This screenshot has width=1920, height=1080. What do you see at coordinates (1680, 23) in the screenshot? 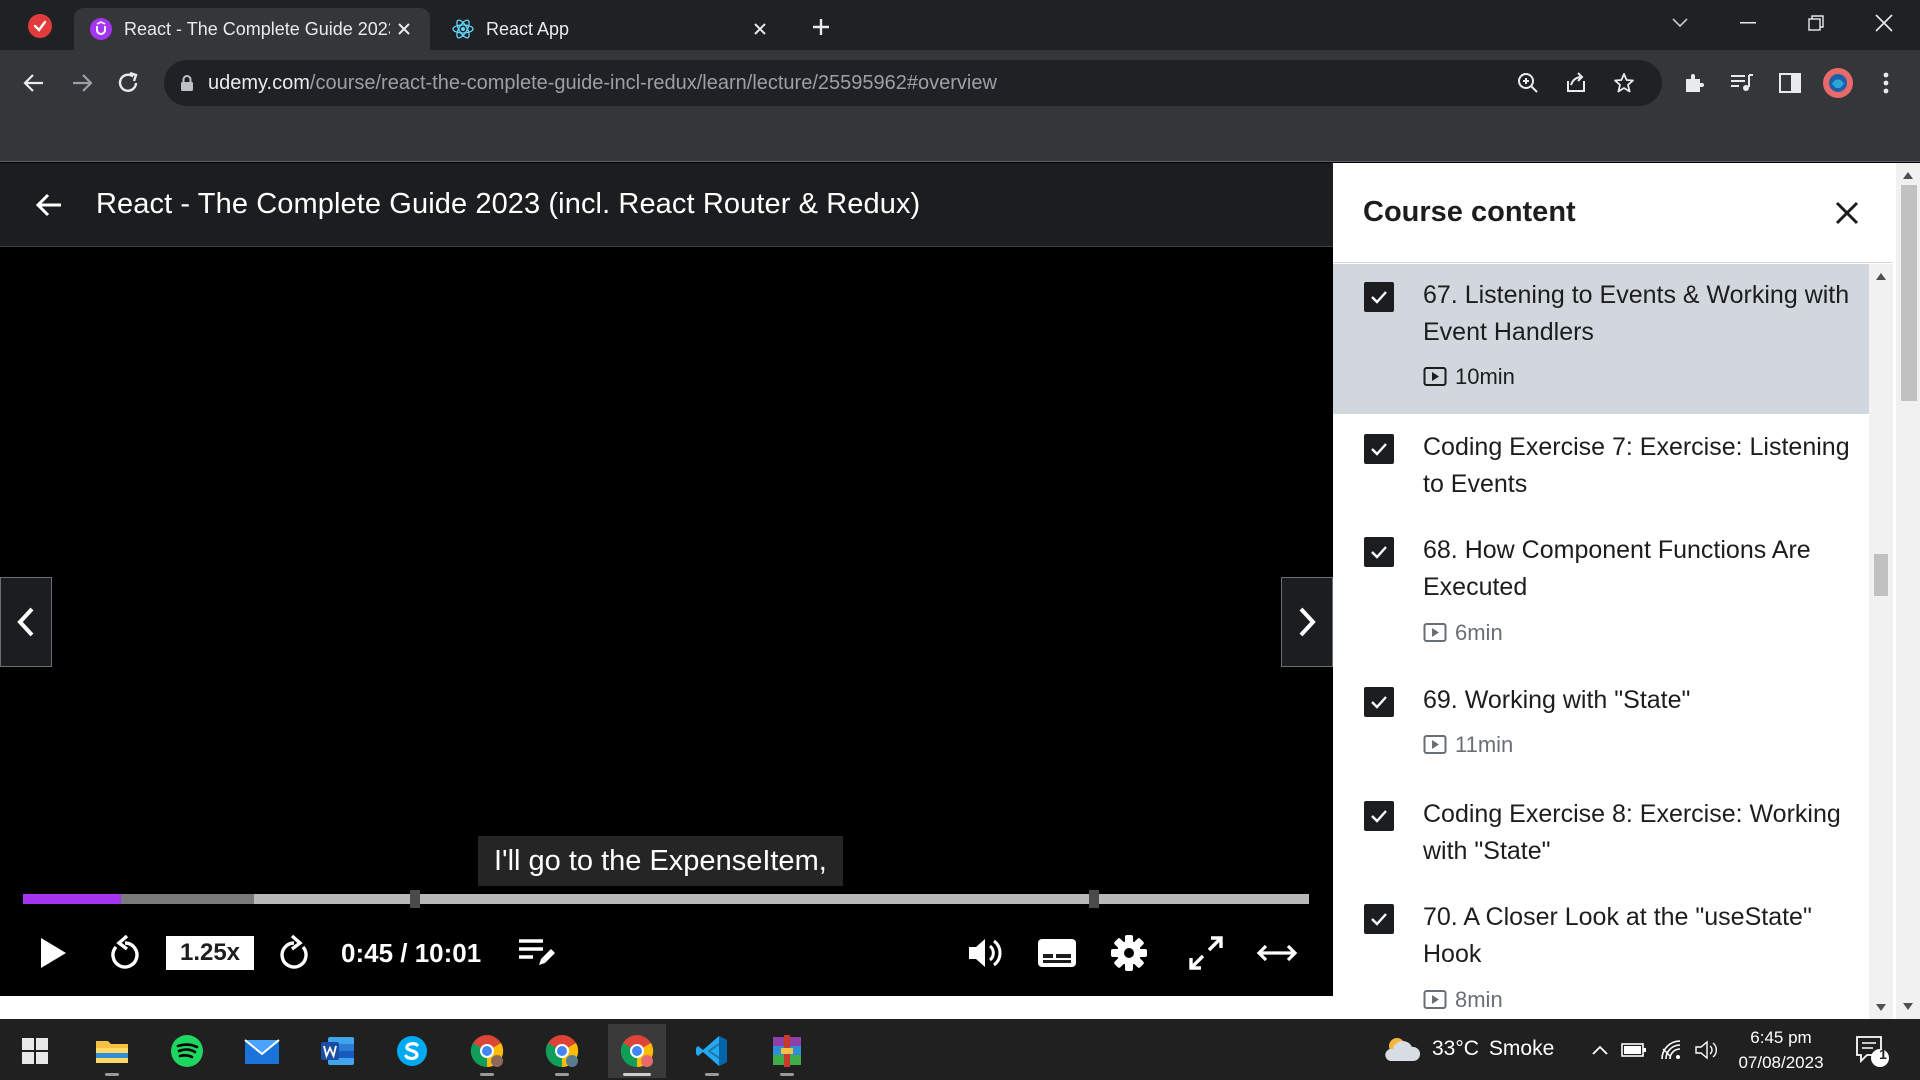
I see `tab-search-icon` at bounding box center [1680, 23].